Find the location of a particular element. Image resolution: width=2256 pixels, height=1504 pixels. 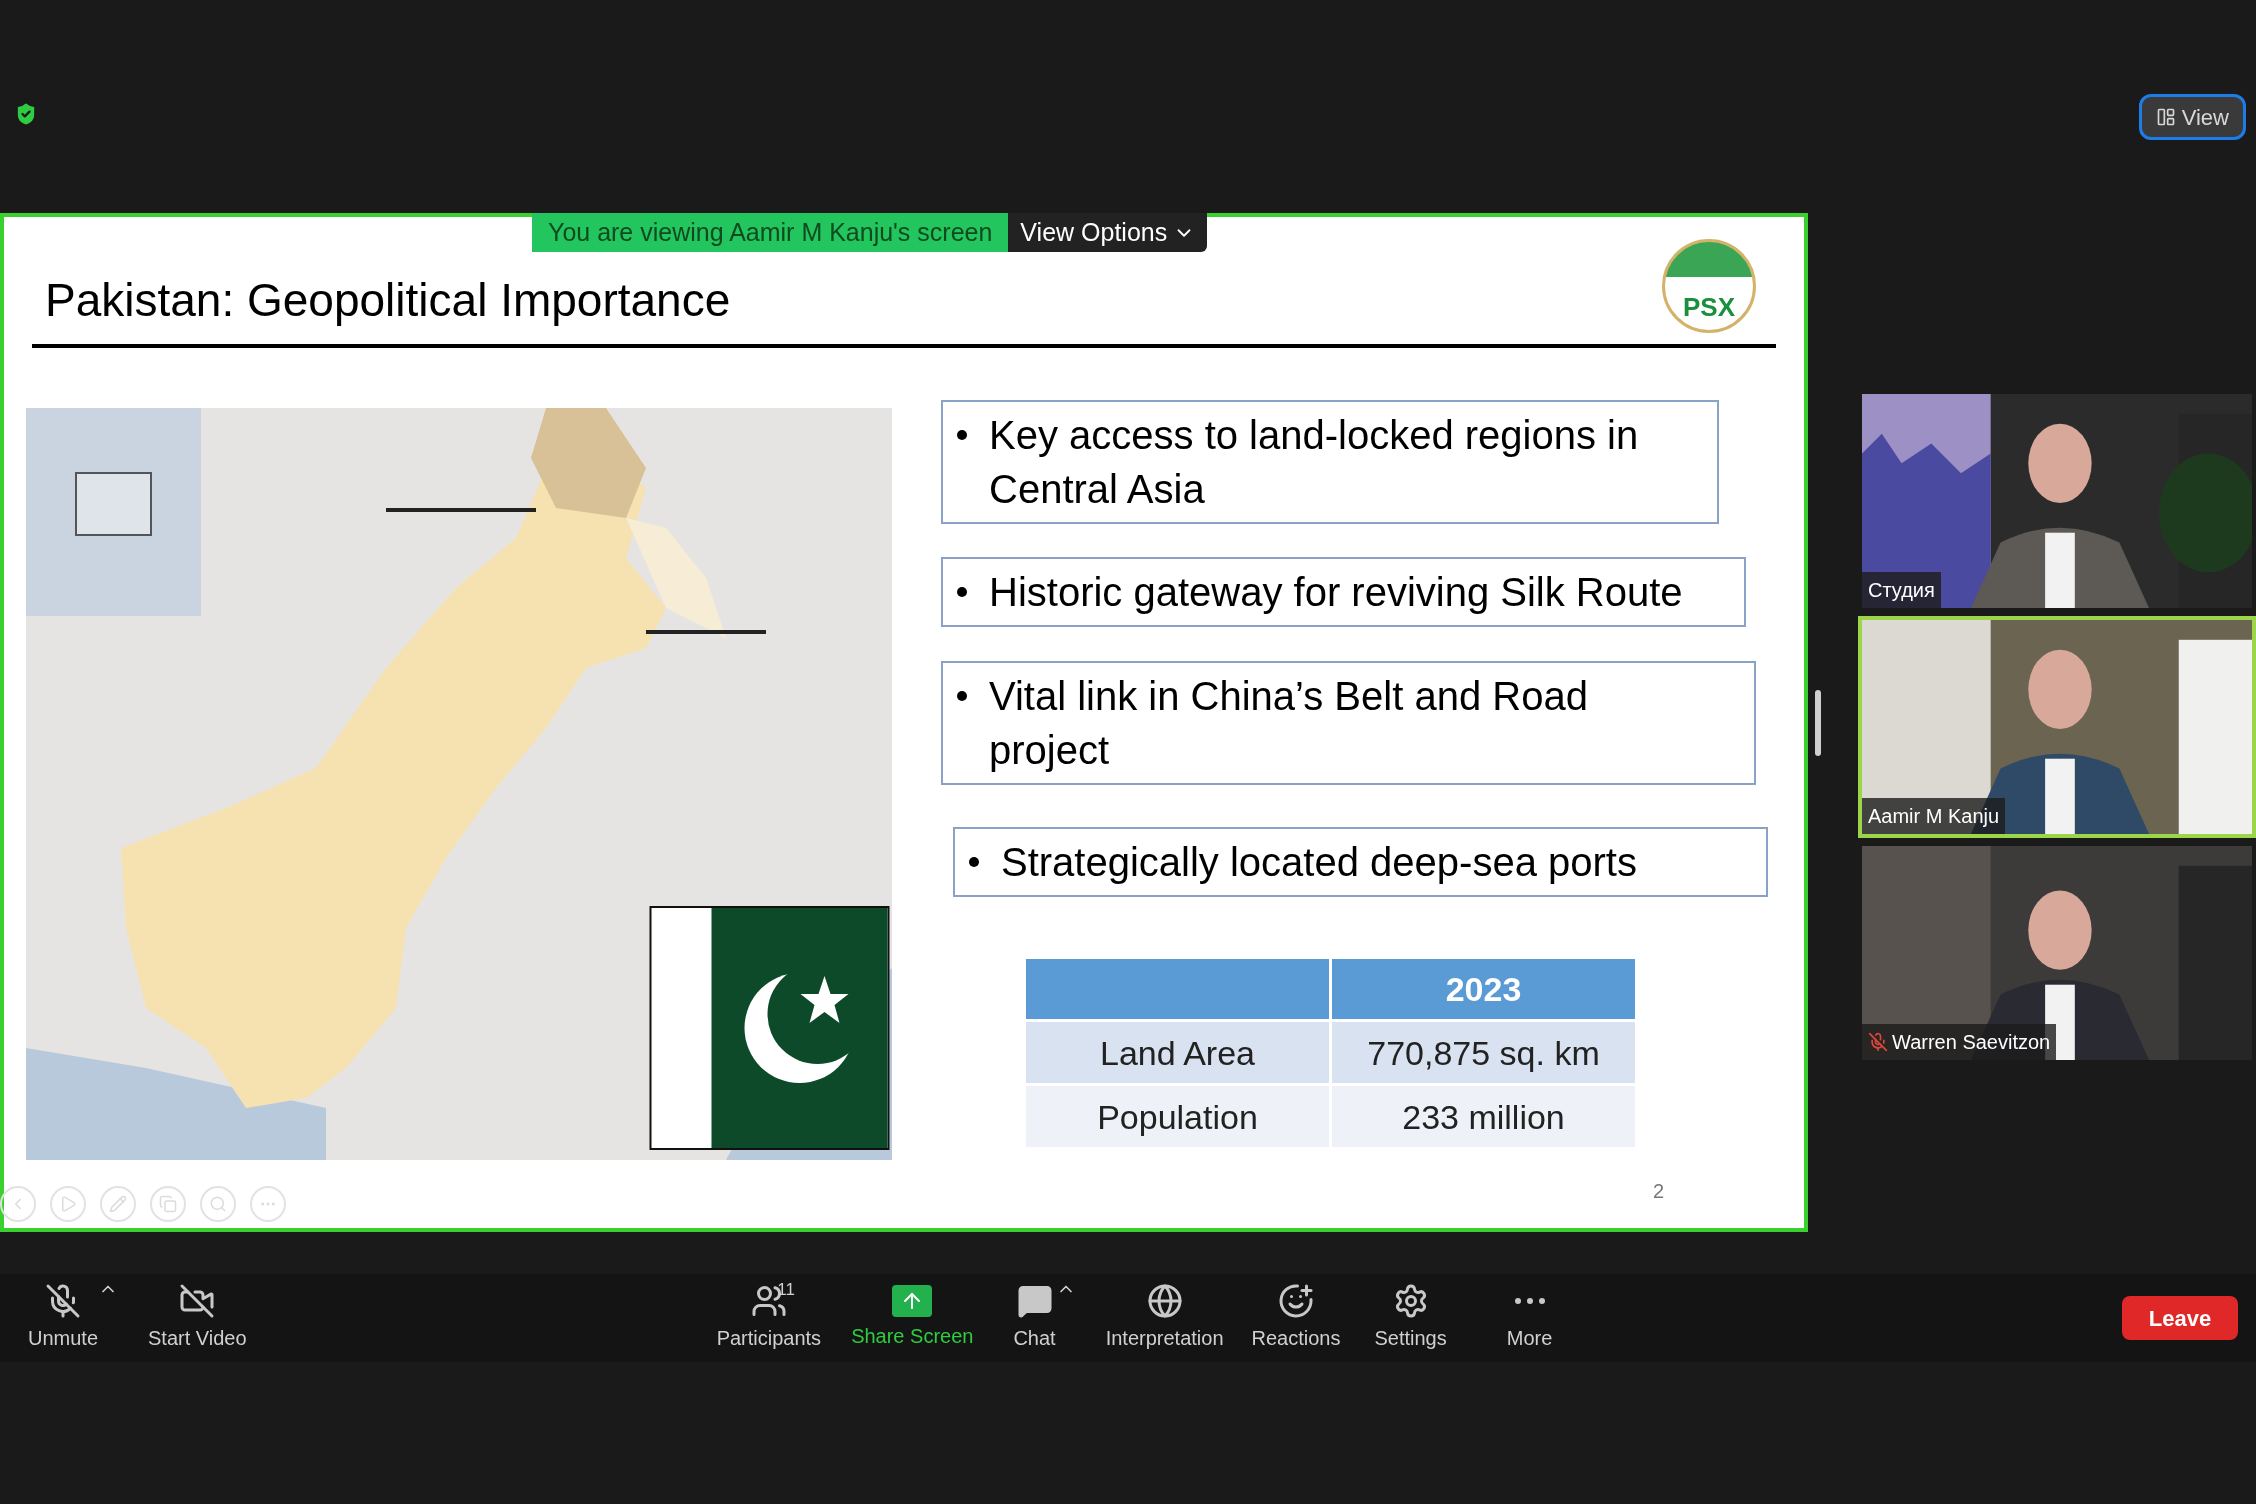

video-tile: Студия is located at coordinates (2057, 501).